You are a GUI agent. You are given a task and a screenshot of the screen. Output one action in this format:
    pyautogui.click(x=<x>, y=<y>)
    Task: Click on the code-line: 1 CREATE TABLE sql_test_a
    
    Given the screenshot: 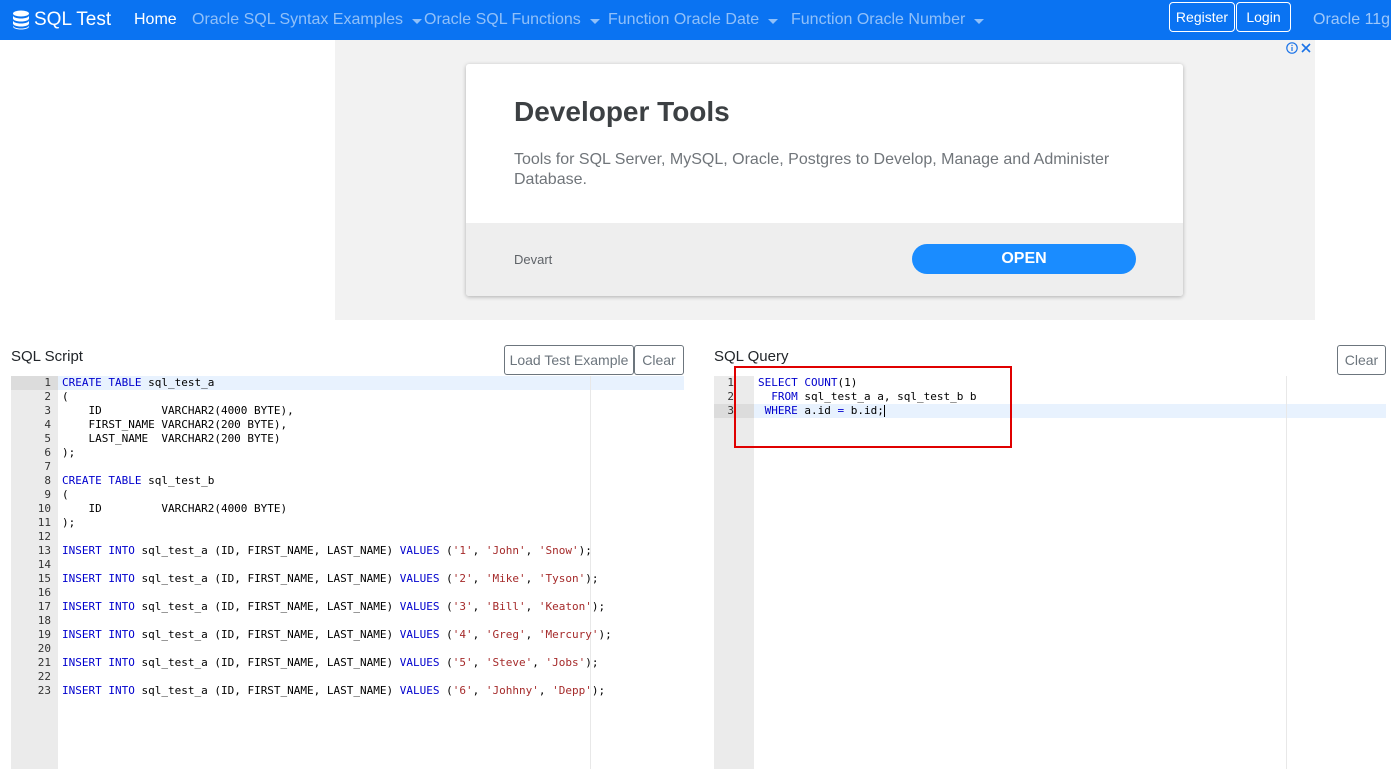 What is the action you would take?
    pyautogui.click(x=347, y=383)
    